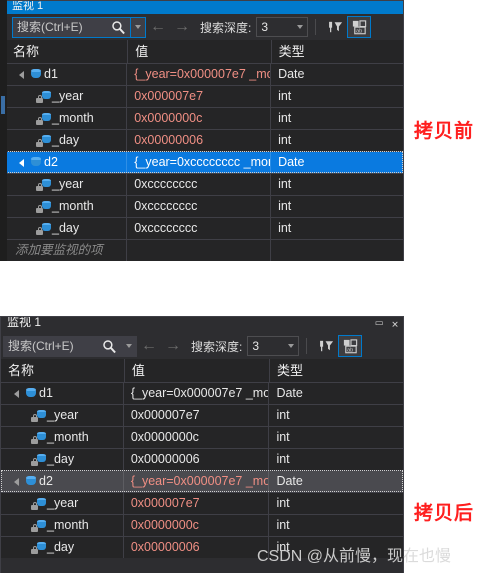 This screenshot has width=504, height=573. I want to click on search-input-after: 搜索(Ctrl+E), so click(62, 346).